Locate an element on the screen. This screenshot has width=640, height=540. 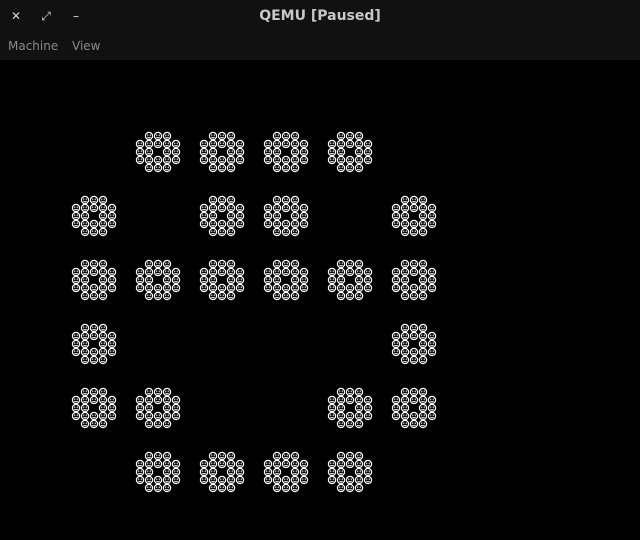
menu-view: View is located at coordinates (86, 46).